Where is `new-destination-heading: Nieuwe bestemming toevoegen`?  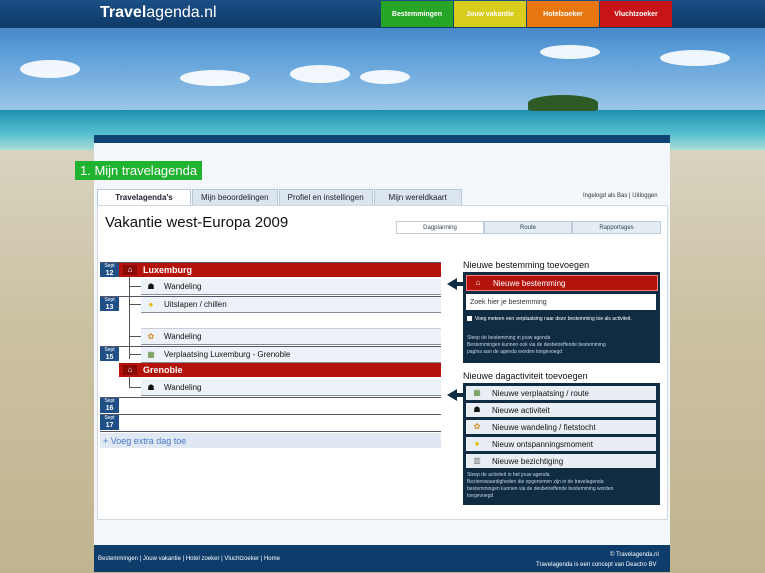 new-destination-heading: Nieuwe bestemming toevoegen is located at coordinates (526, 265).